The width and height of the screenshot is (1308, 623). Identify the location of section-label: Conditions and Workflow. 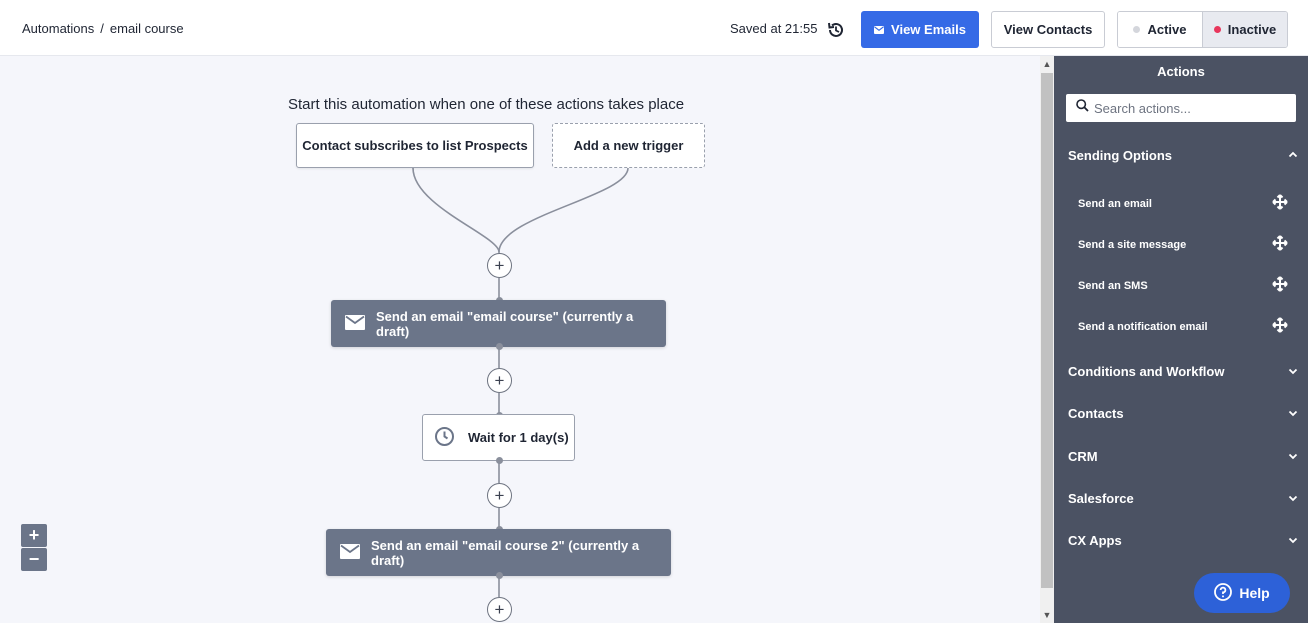
(1146, 371).